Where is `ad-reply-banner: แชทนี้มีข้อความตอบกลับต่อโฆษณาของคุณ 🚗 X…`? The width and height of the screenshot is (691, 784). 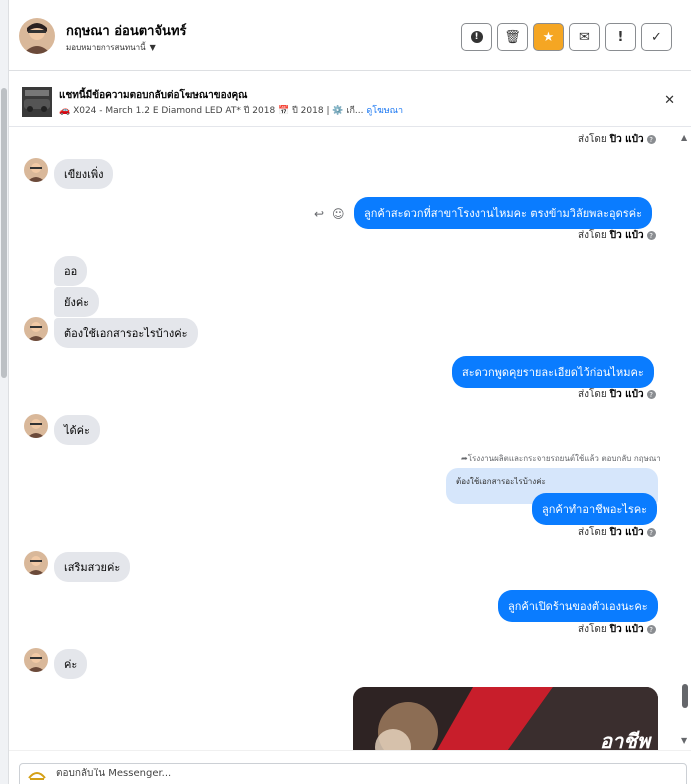 ad-reply-banner: แชทนี้มีข้อความตอบกลับต่อโฆษณาของคุณ 🚗 X… is located at coordinates (350, 99).